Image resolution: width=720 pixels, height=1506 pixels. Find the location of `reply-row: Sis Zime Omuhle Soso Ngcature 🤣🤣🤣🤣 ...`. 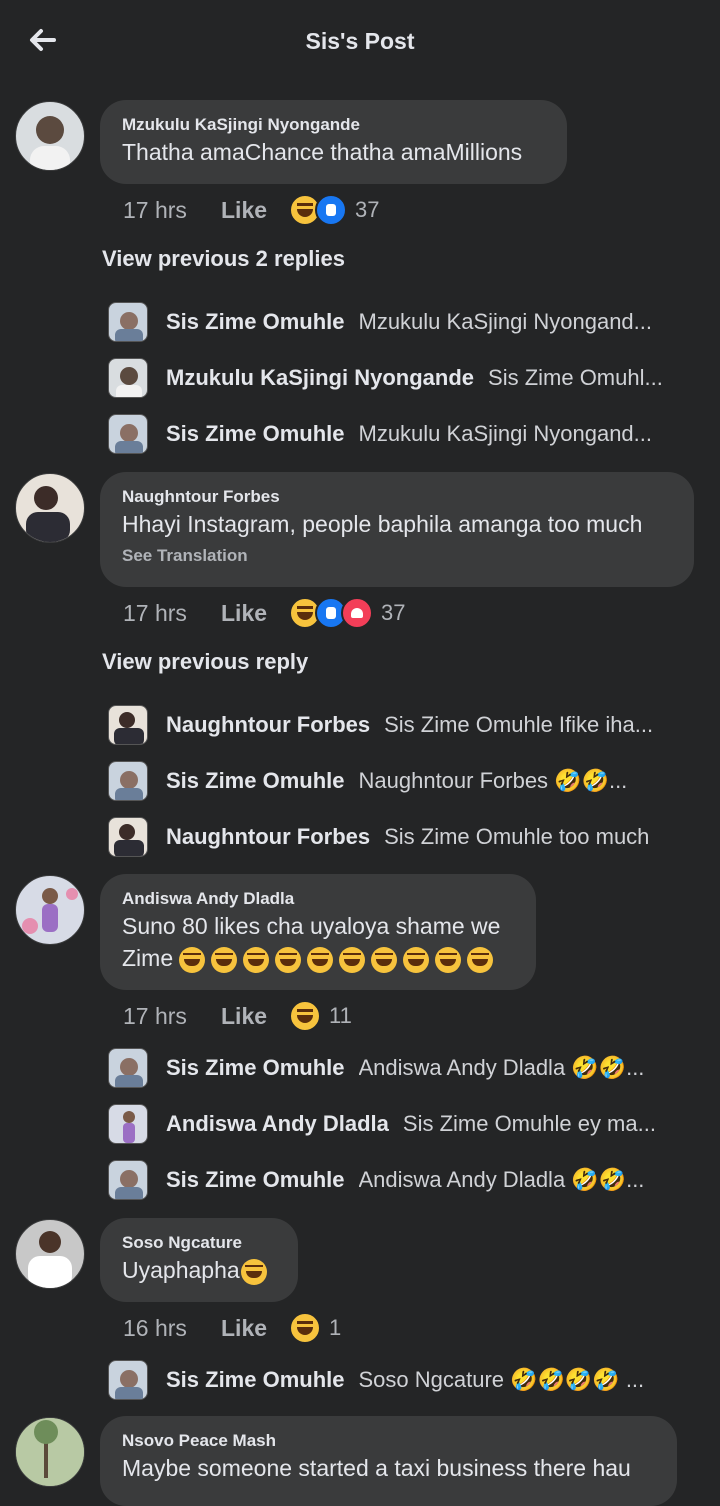

reply-row: Sis Zime Omuhle Soso Ngcature 🤣🤣🤣🤣 ... is located at coordinates (403, 1380).